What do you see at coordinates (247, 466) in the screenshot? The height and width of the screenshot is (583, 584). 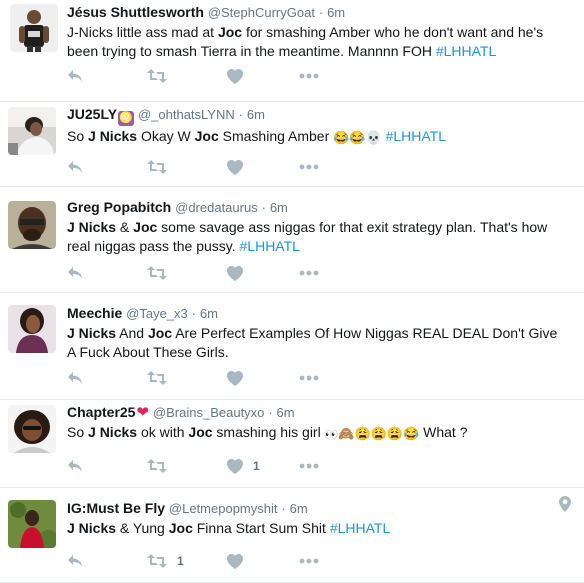 I see `like-button: 1` at bounding box center [247, 466].